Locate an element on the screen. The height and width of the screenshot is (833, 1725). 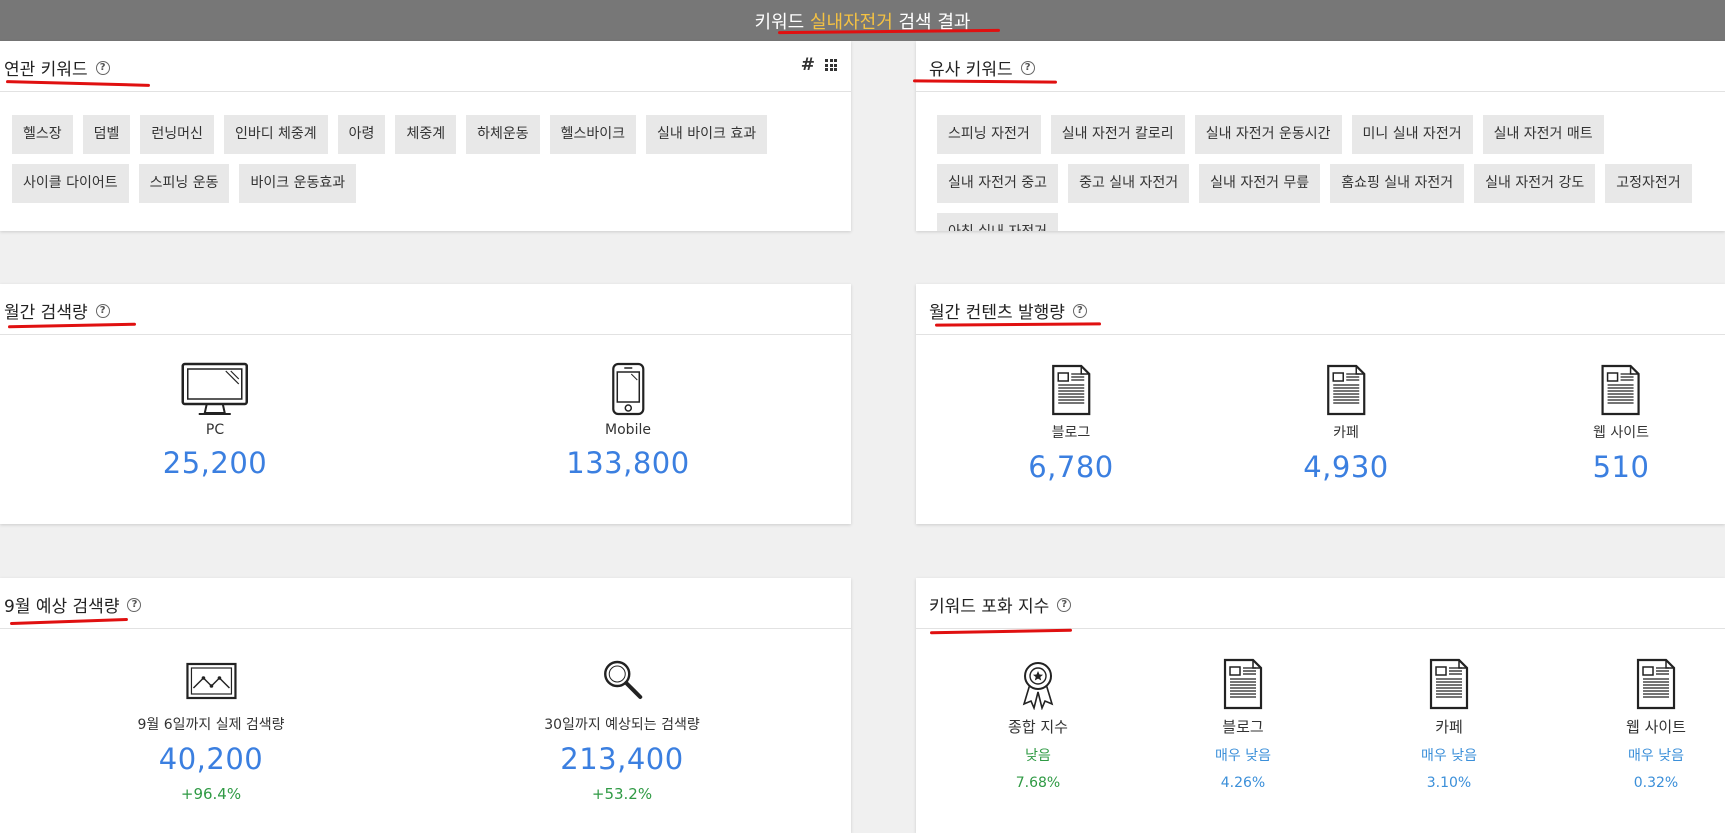
expected-search-label: 30일까지 예상되는 검색량 is located at coordinates (622, 725).